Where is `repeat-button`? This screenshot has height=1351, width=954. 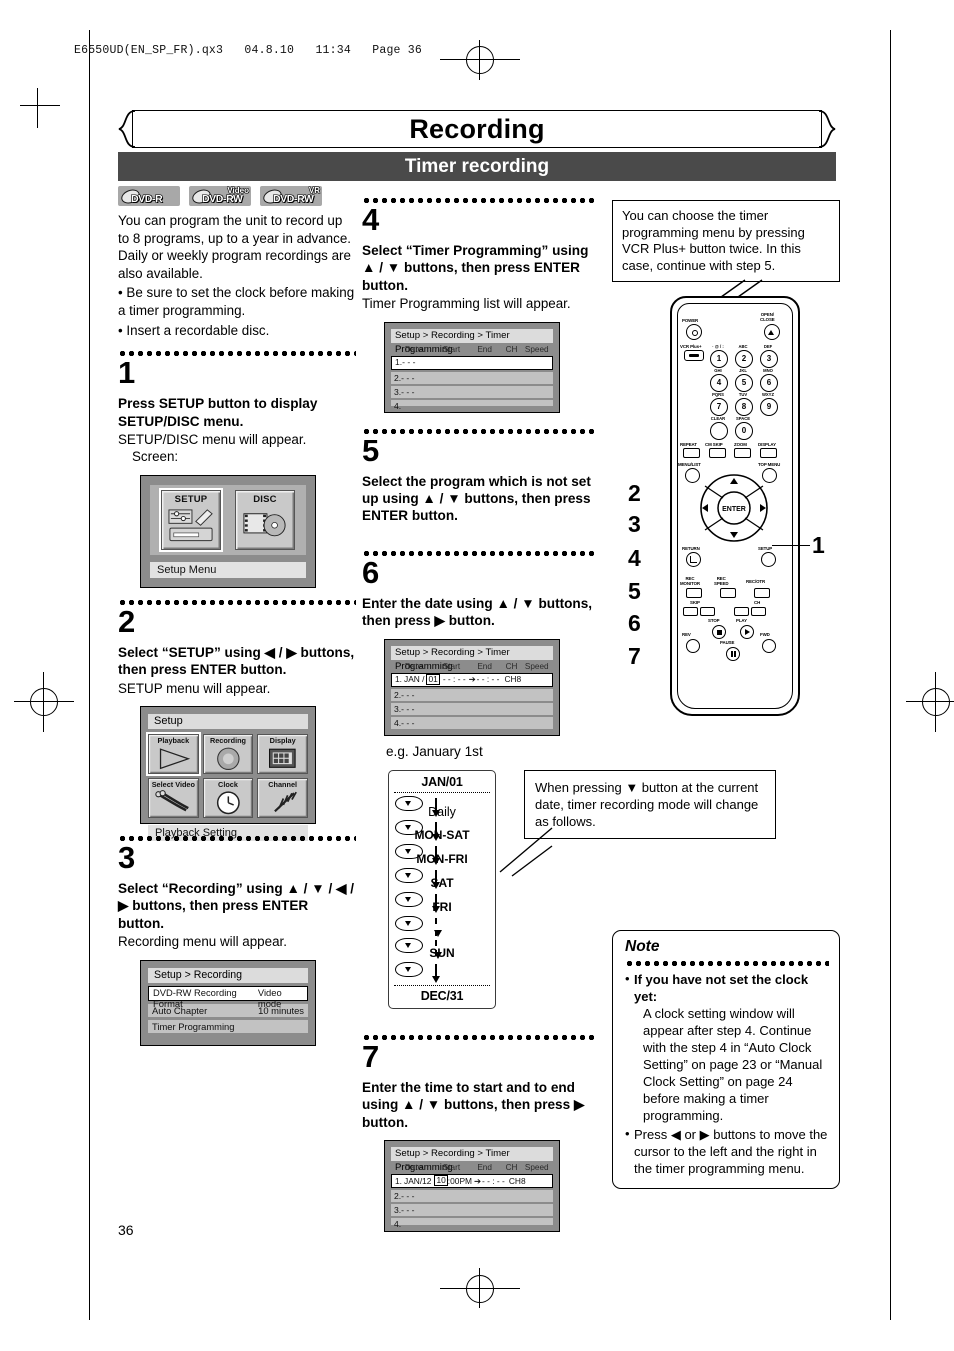 repeat-button is located at coordinates (691, 453).